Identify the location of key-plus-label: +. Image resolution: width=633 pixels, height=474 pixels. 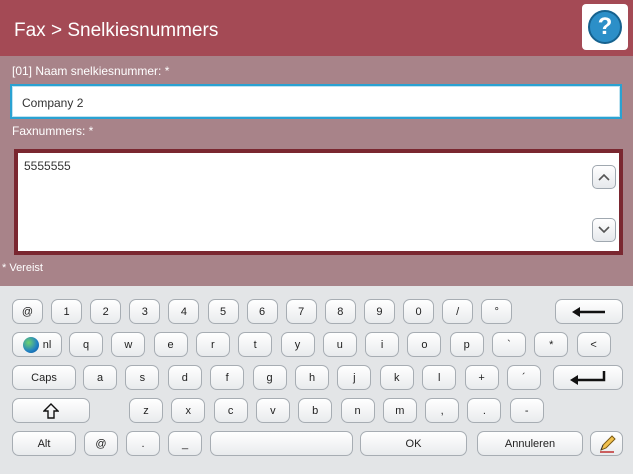
(481, 377).